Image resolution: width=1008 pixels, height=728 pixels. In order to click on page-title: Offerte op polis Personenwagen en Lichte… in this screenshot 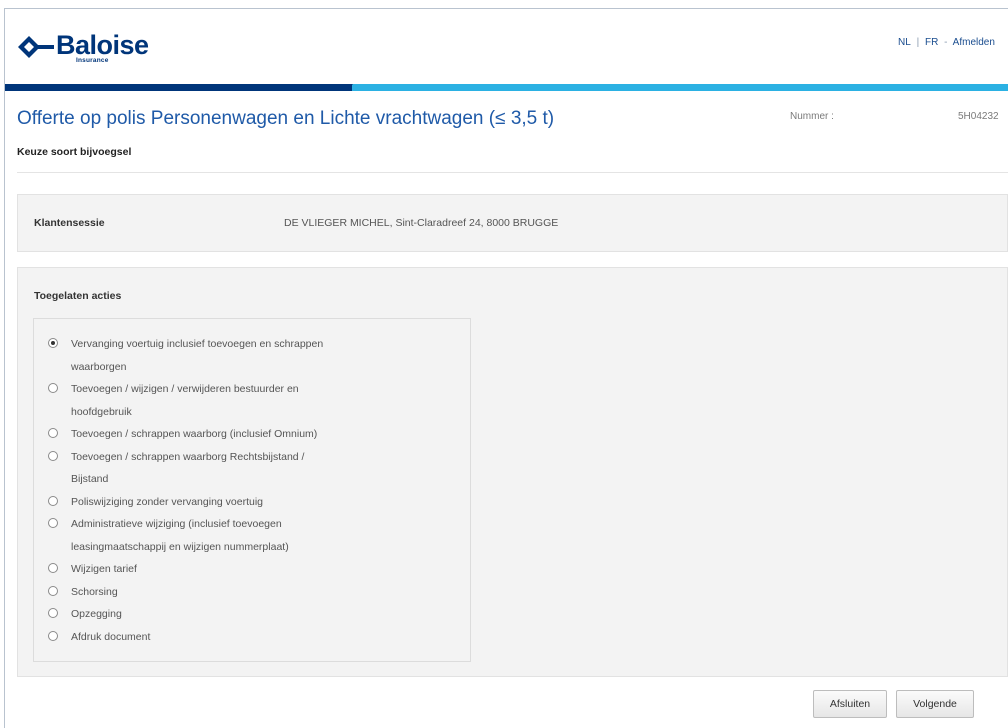, I will do `click(286, 118)`.